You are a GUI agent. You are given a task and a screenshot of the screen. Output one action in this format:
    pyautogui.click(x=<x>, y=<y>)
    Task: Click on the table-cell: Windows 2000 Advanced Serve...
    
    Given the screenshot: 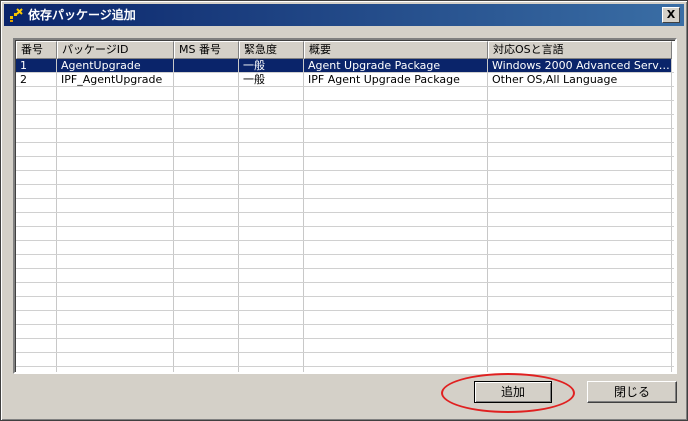 What is the action you would take?
    pyautogui.click(x=580, y=65)
    